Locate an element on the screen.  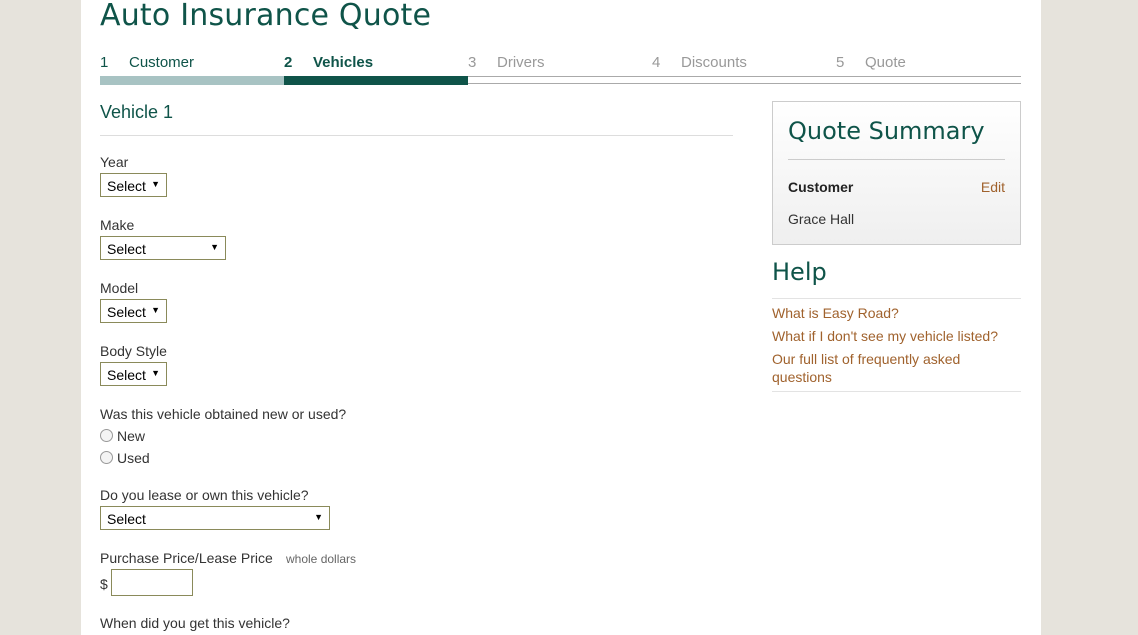
summary-title: Quote Summary is located at coordinates (886, 131).